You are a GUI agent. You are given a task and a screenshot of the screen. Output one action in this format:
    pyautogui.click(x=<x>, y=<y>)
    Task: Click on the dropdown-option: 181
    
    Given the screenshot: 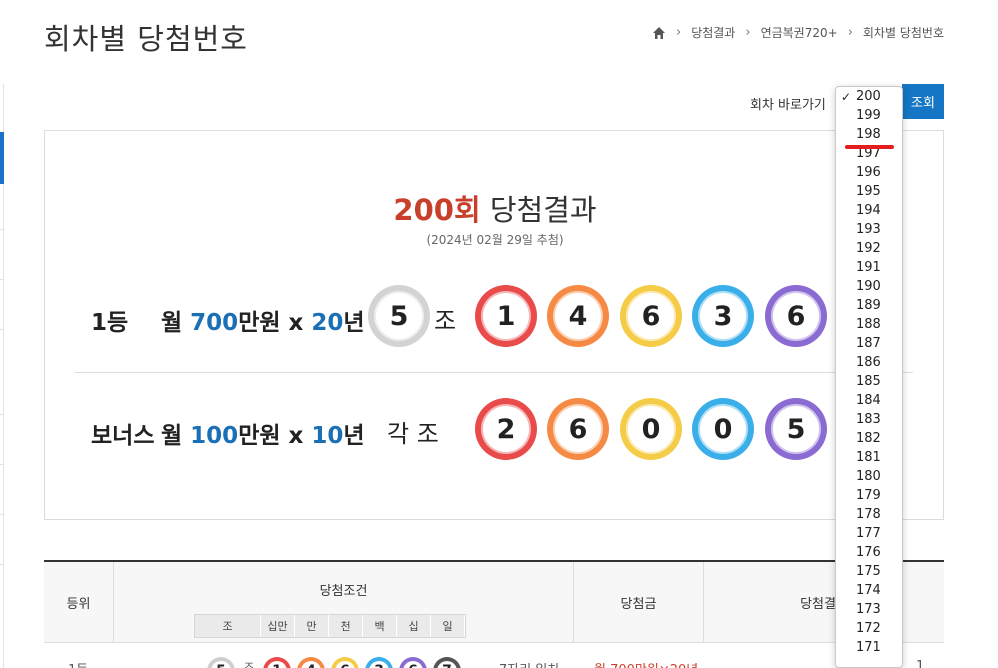 What is the action you would take?
    pyautogui.click(x=869, y=457)
    